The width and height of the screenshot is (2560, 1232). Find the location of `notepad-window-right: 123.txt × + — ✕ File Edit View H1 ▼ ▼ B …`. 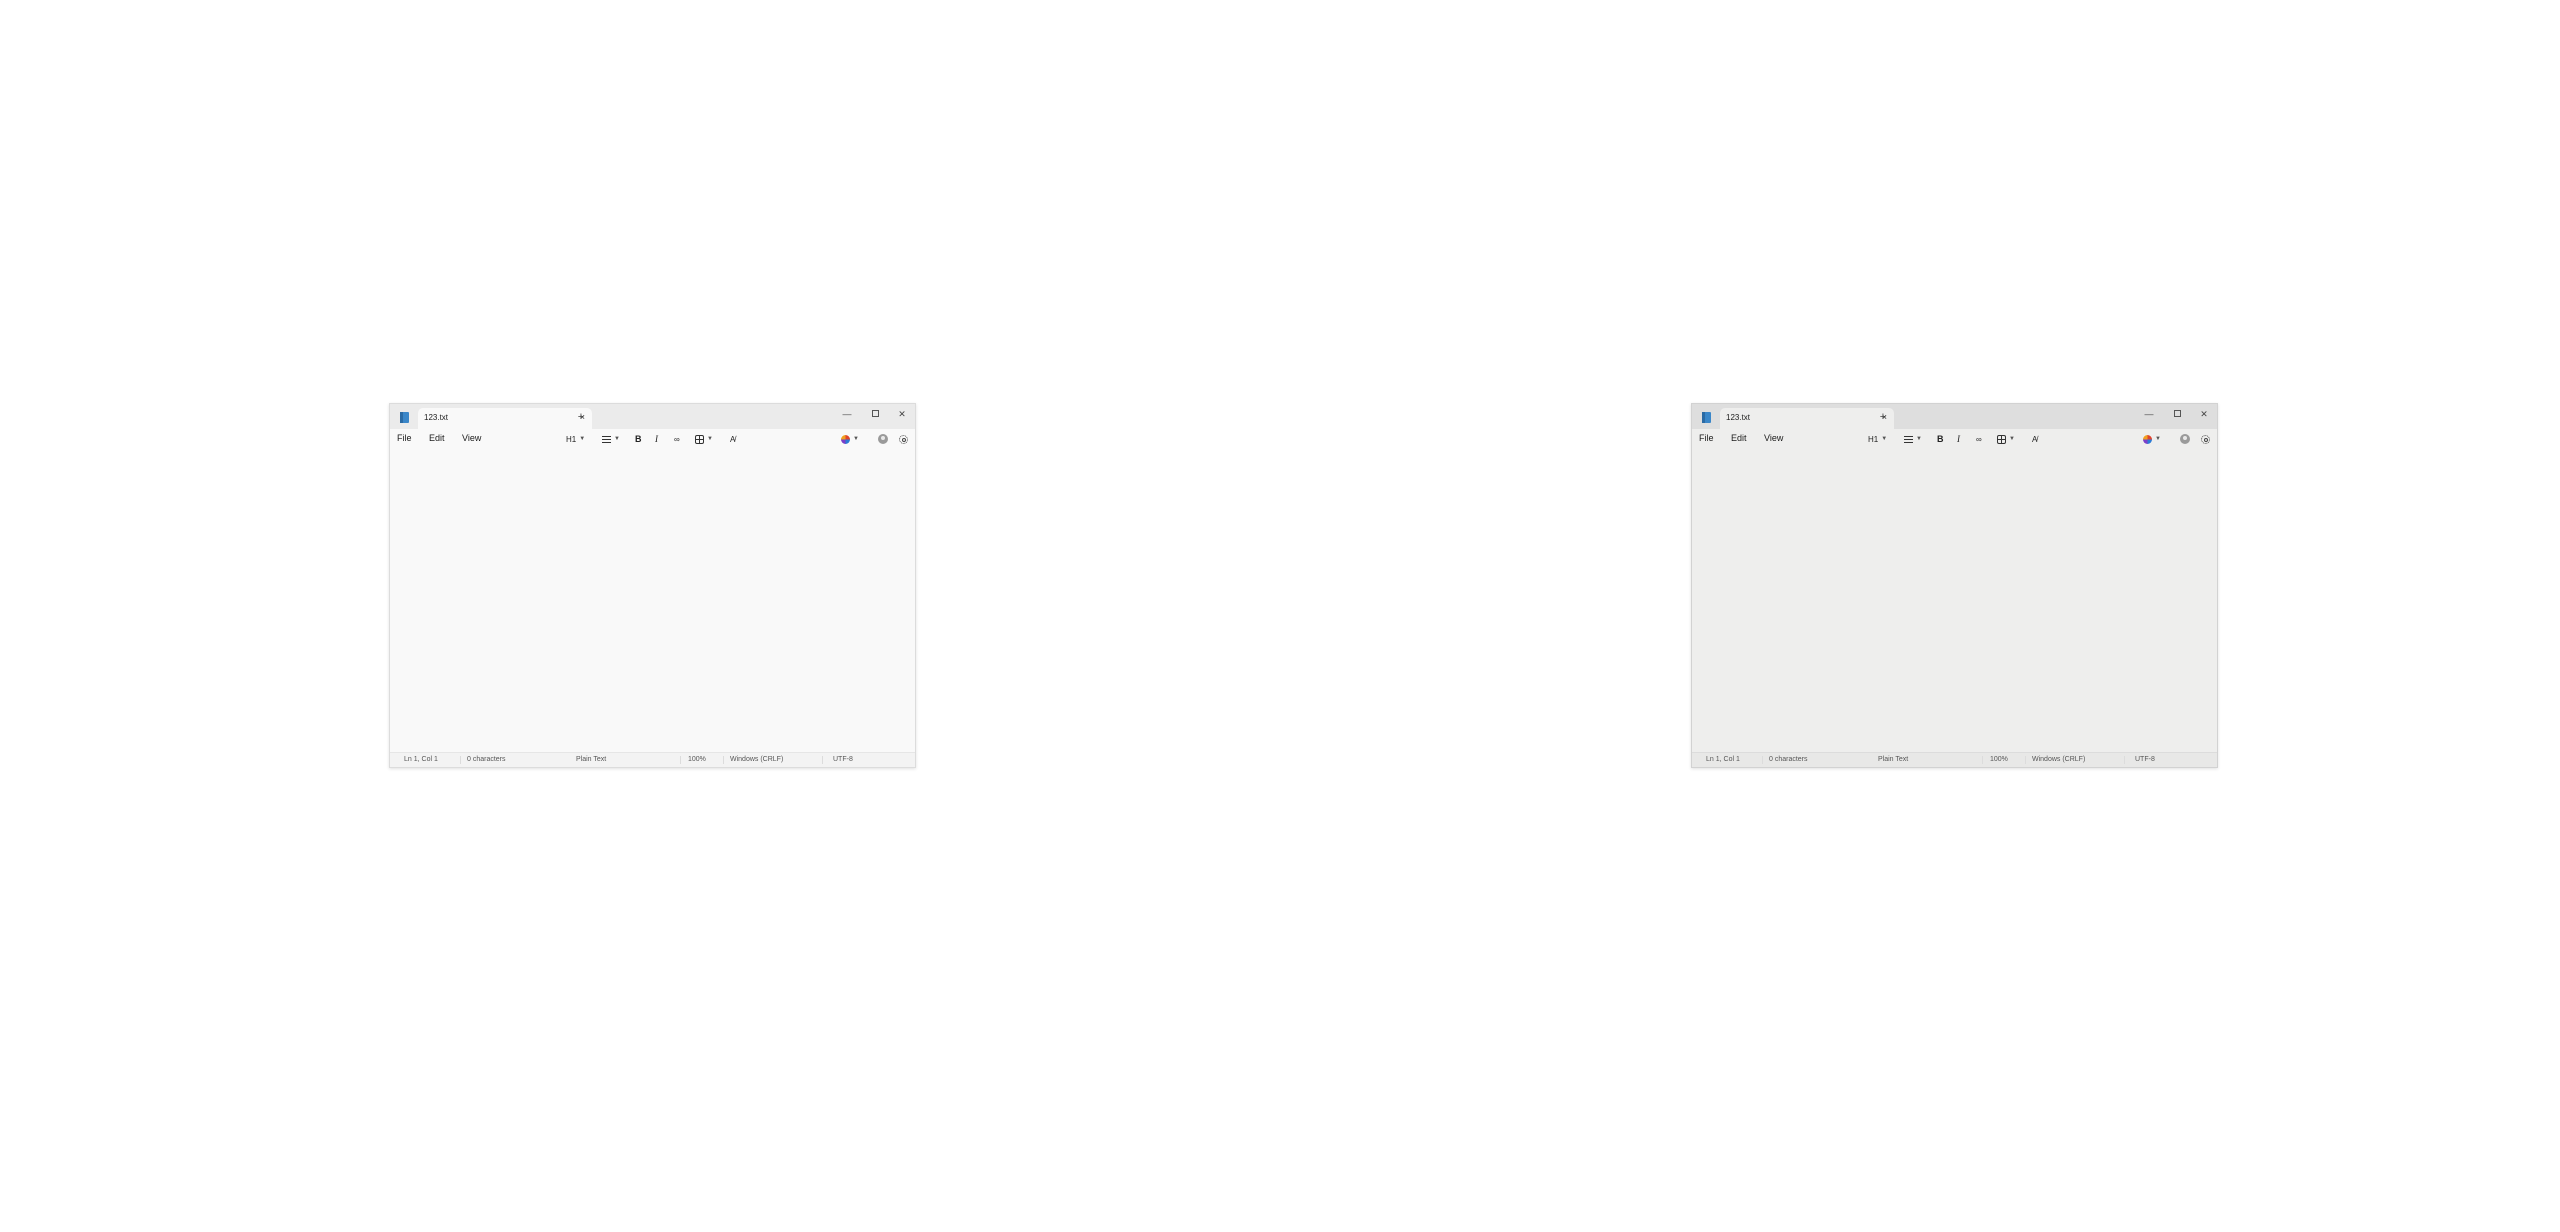

notepad-window-right: 123.txt × + — ✕ File Edit View H1 ▼ ▼ B … is located at coordinates (1954, 585).